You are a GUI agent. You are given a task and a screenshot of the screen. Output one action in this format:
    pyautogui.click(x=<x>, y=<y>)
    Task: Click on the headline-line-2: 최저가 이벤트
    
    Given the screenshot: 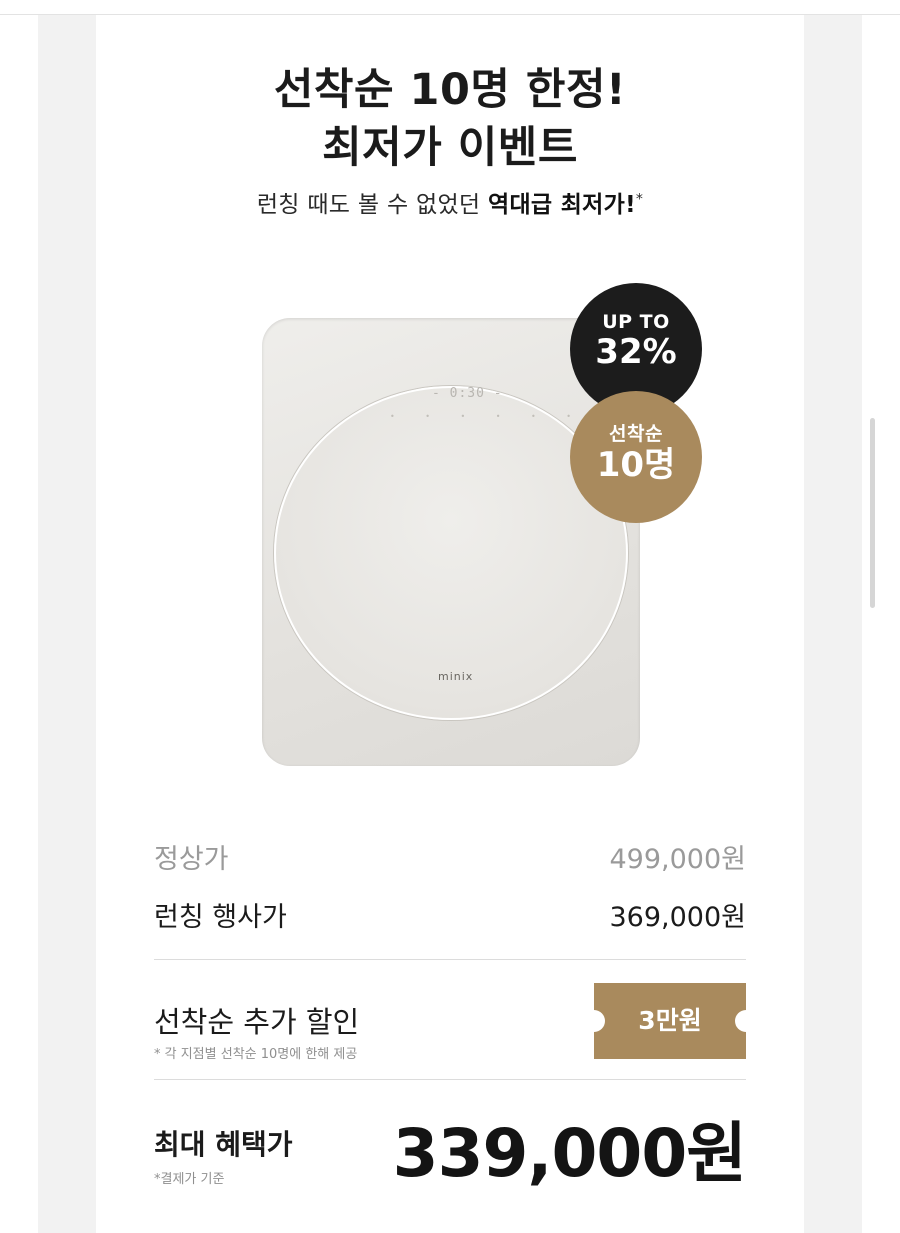 What is the action you would take?
    pyautogui.click(x=450, y=148)
    